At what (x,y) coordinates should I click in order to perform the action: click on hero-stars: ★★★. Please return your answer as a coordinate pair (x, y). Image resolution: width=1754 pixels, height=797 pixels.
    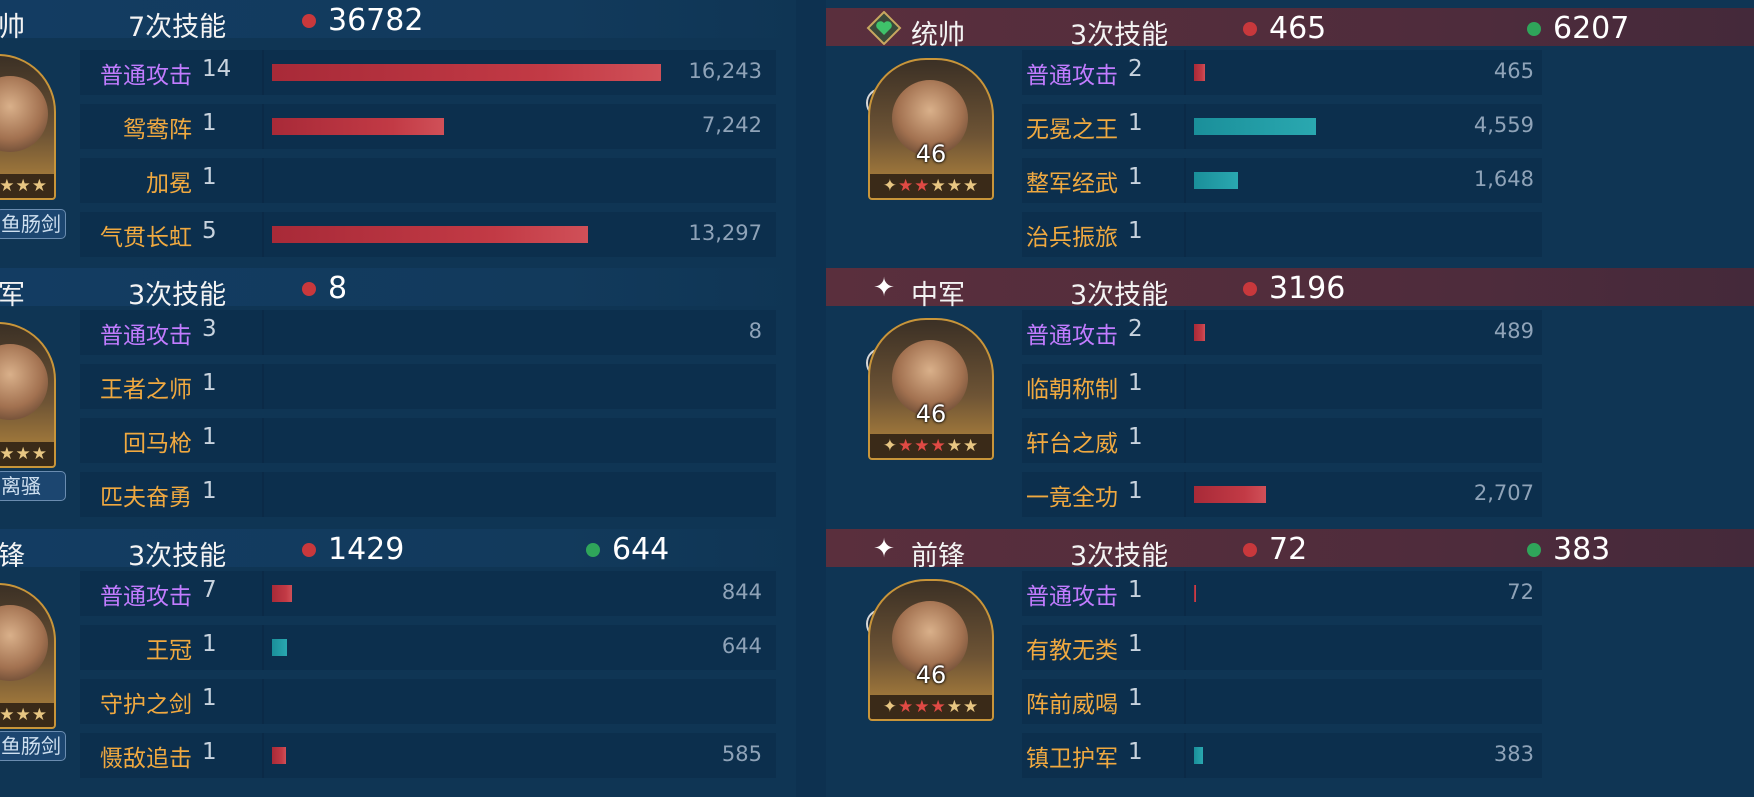
    Looking at the image, I should click on (27, 186).